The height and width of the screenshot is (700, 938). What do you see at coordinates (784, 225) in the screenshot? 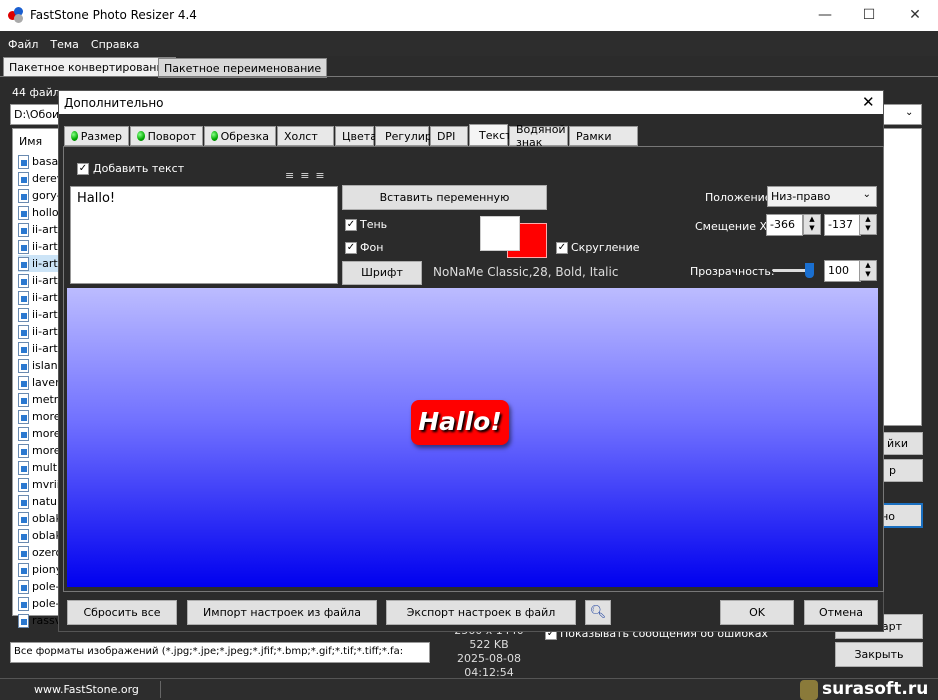
I see `offset-x-input: -366` at bounding box center [784, 225].